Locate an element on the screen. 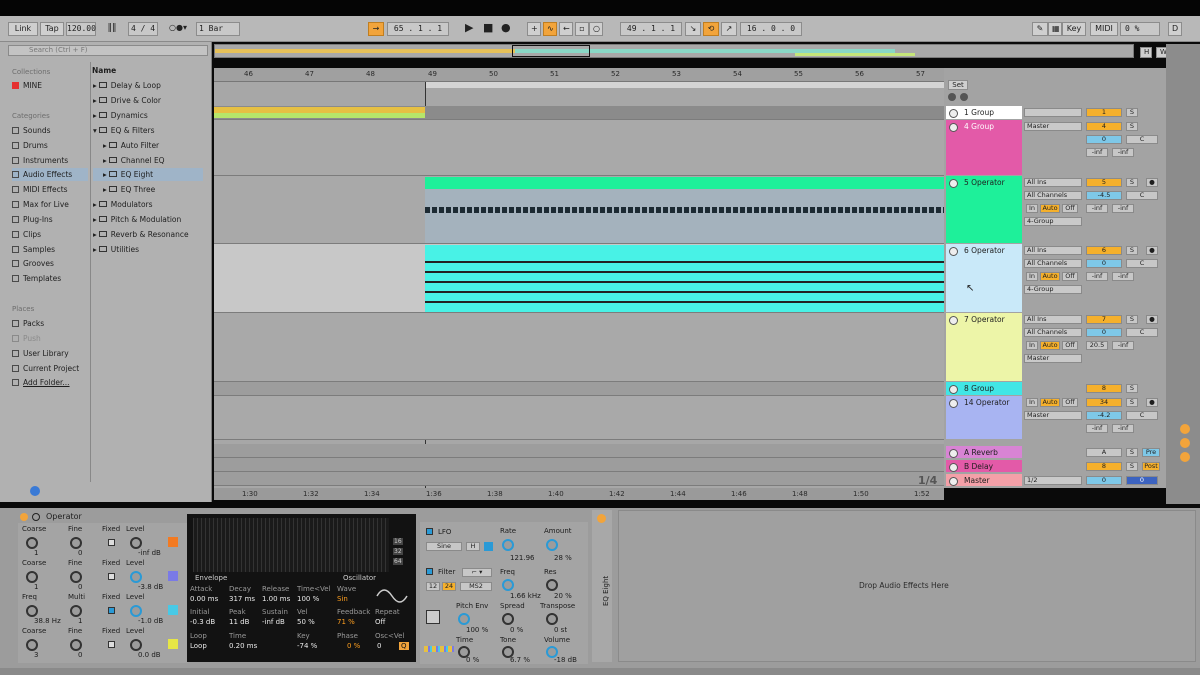 This screenshot has width=1200, height=675. category-samples: Samples is located at coordinates (50, 249).